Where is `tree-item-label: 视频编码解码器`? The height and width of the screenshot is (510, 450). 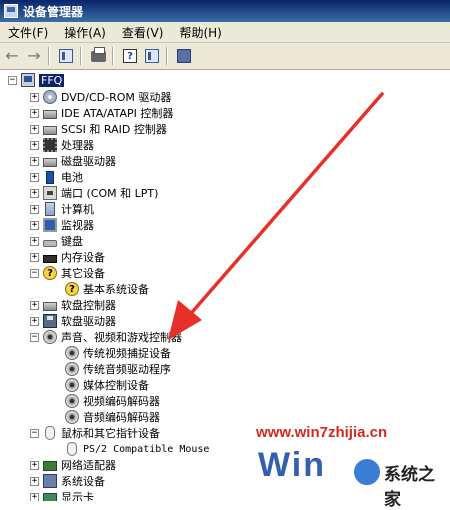 tree-item-label: 视频编码解码器 is located at coordinates (121, 401).